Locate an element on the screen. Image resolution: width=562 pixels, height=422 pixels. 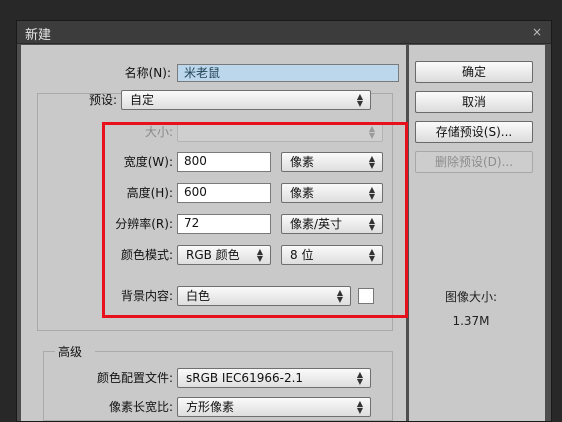
preset-value: 自定 is located at coordinates (142, 100).